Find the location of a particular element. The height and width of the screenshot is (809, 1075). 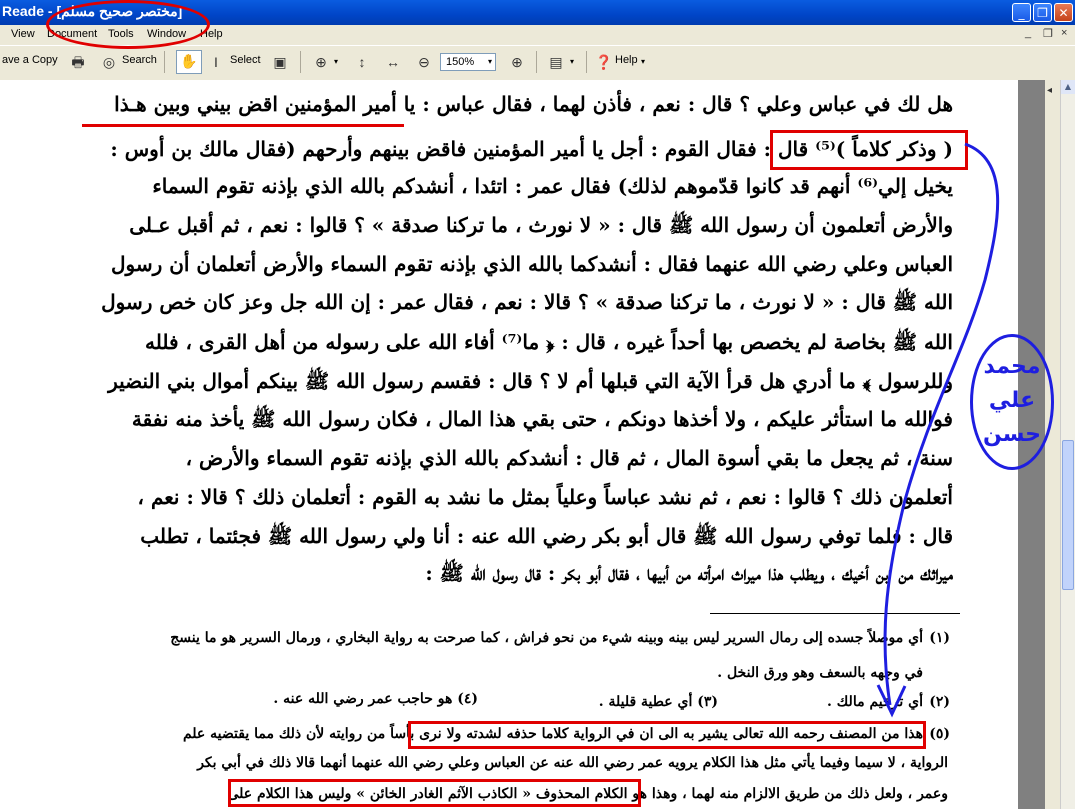

zoom-dropdown-icon: ▾ is located at coordinates (493, 62).